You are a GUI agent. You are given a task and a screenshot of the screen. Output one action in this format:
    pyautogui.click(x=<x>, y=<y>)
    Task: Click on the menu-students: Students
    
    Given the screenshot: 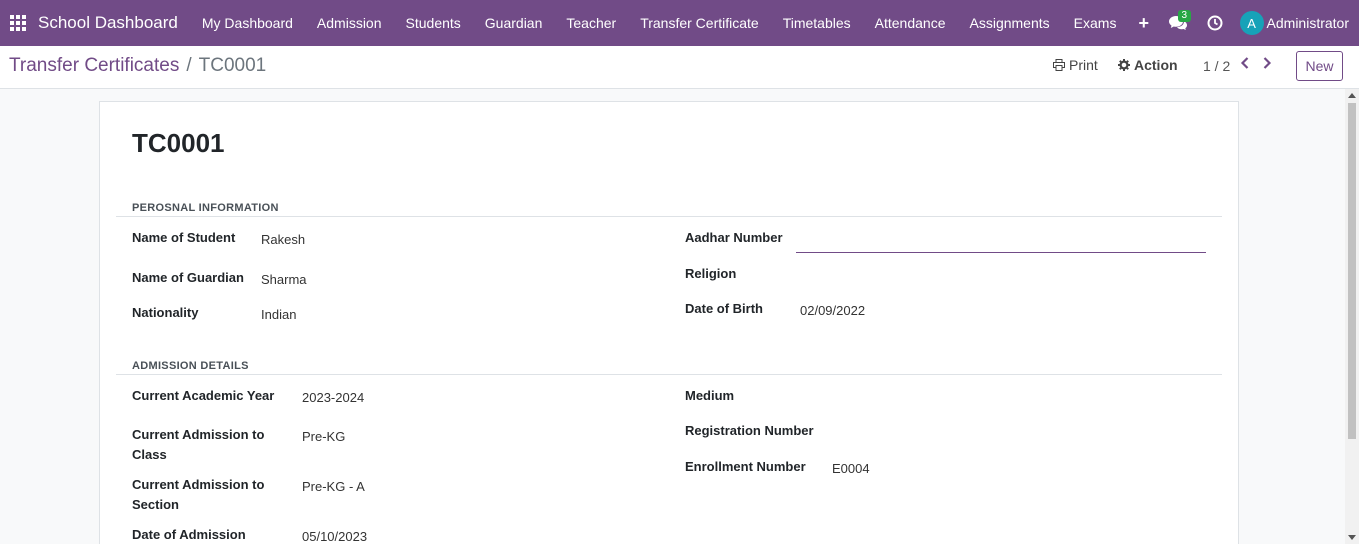 What is the action you would take?
    pyautogui.click(x=433, y=23)
    